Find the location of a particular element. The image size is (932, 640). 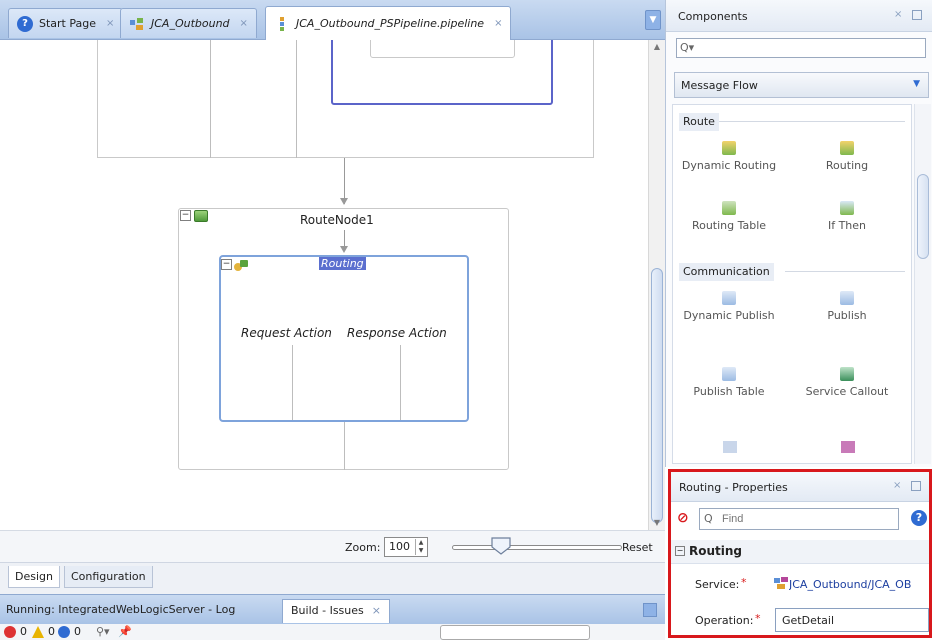

find-input is located at coordinates (805, 519).